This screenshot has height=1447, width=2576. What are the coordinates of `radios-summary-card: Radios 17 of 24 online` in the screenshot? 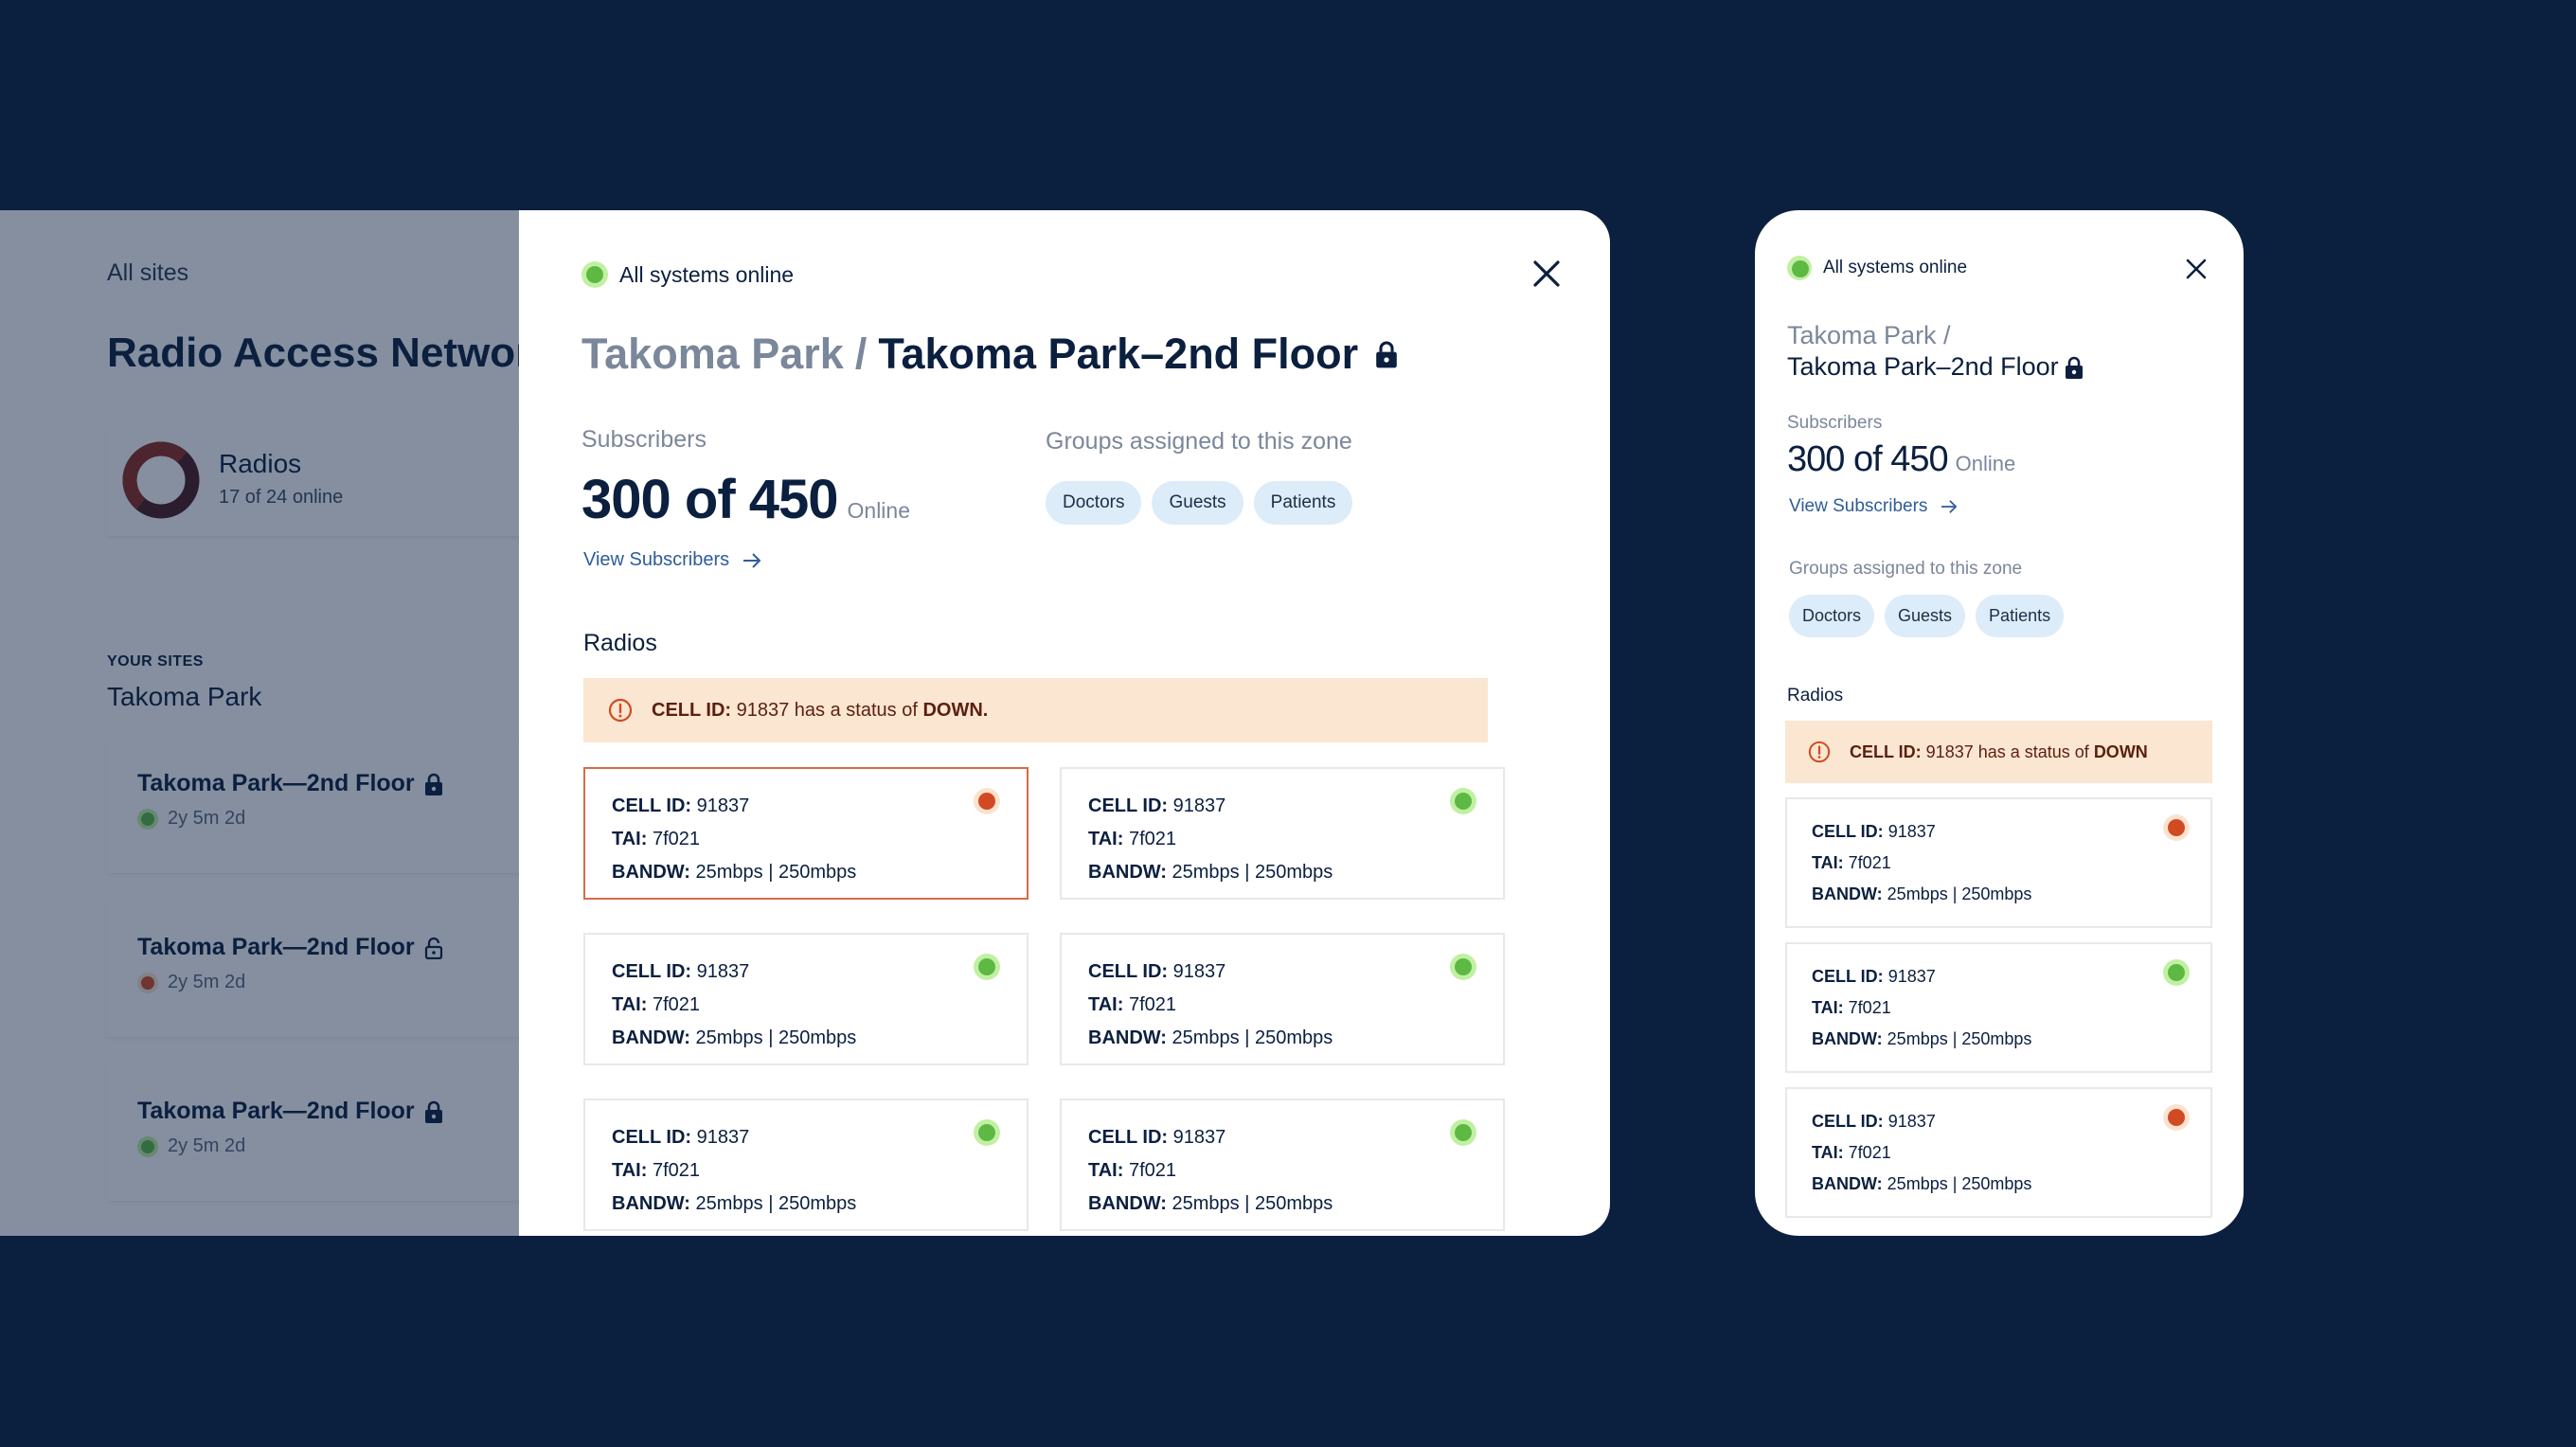 It's located at (313, 481).